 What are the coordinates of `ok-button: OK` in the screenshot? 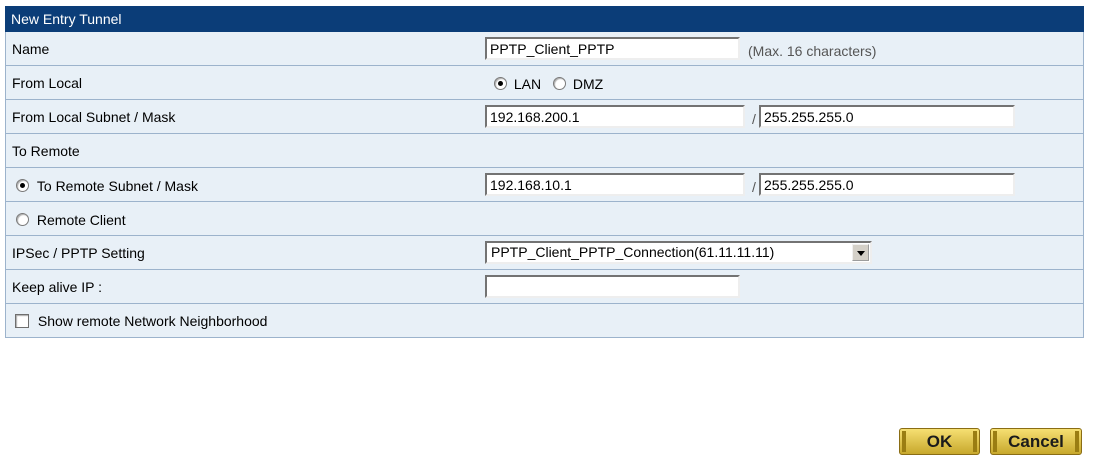 It's located at (939, 441).